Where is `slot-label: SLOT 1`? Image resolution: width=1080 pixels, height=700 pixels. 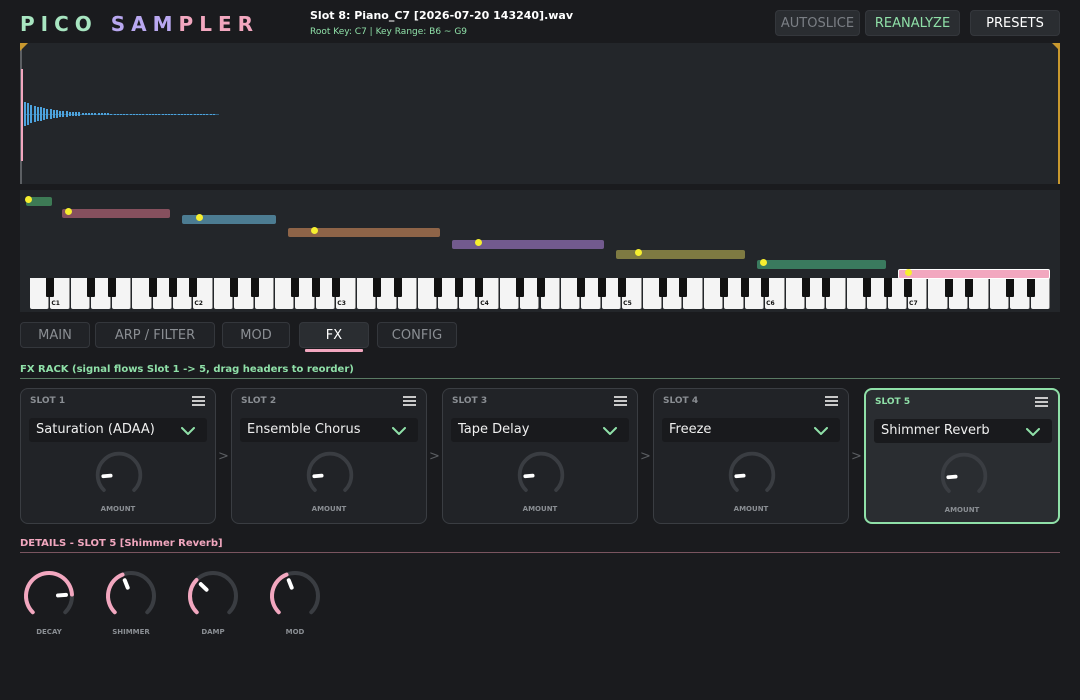 slot-label: SLOT 1 is located at coordinates (47, 401).